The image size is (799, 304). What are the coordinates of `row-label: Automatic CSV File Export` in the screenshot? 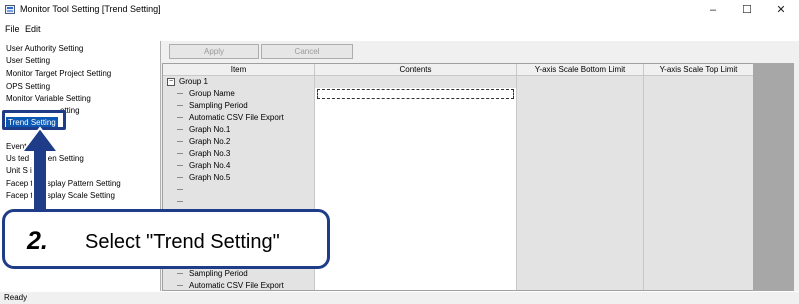 It's located at (236, 285).